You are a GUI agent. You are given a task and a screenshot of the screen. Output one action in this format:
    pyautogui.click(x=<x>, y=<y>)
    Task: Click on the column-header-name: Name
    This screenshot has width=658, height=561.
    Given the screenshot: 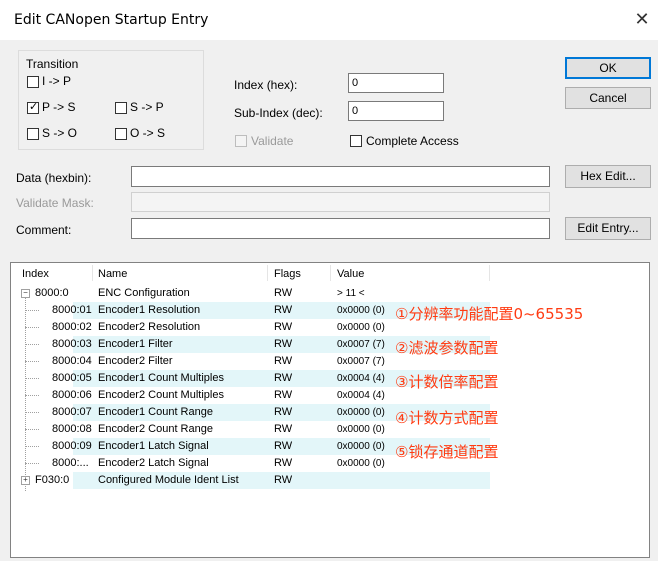 What is the action you would take?
    pyautogui.click(x=112, y=274)
    